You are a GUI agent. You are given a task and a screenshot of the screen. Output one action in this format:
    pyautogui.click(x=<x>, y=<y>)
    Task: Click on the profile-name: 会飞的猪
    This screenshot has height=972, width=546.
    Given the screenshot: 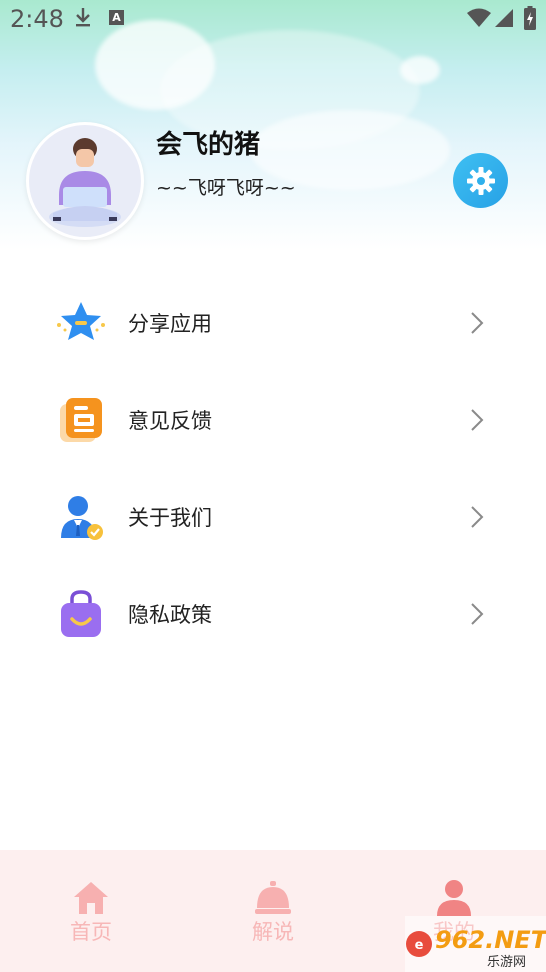 What is the action you would take?
    pyautogui.click(x=208, y=145)
    